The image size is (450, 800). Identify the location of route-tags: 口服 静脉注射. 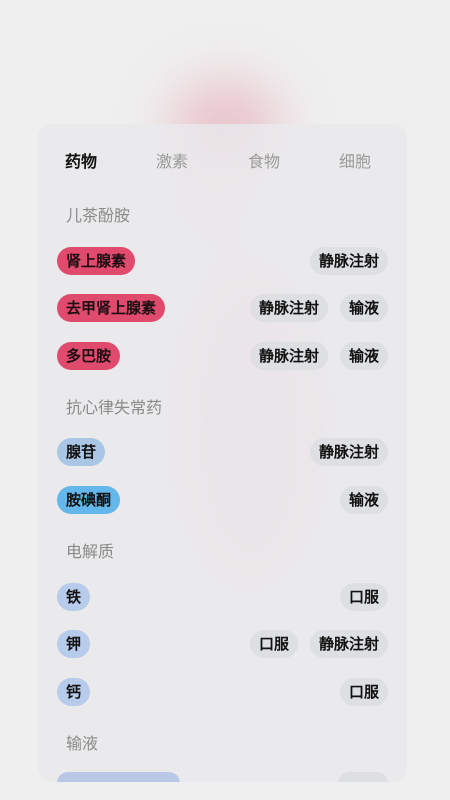
(318, 644).